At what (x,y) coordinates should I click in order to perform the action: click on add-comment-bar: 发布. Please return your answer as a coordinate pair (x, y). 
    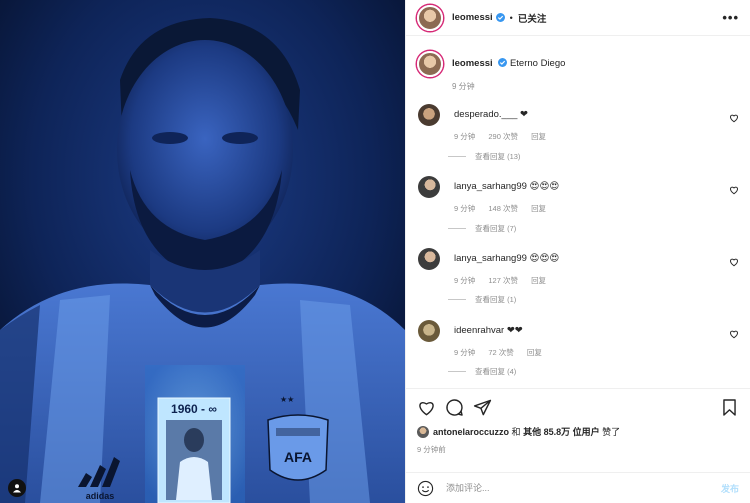
    Looking at the image, I should click on (578, 487).